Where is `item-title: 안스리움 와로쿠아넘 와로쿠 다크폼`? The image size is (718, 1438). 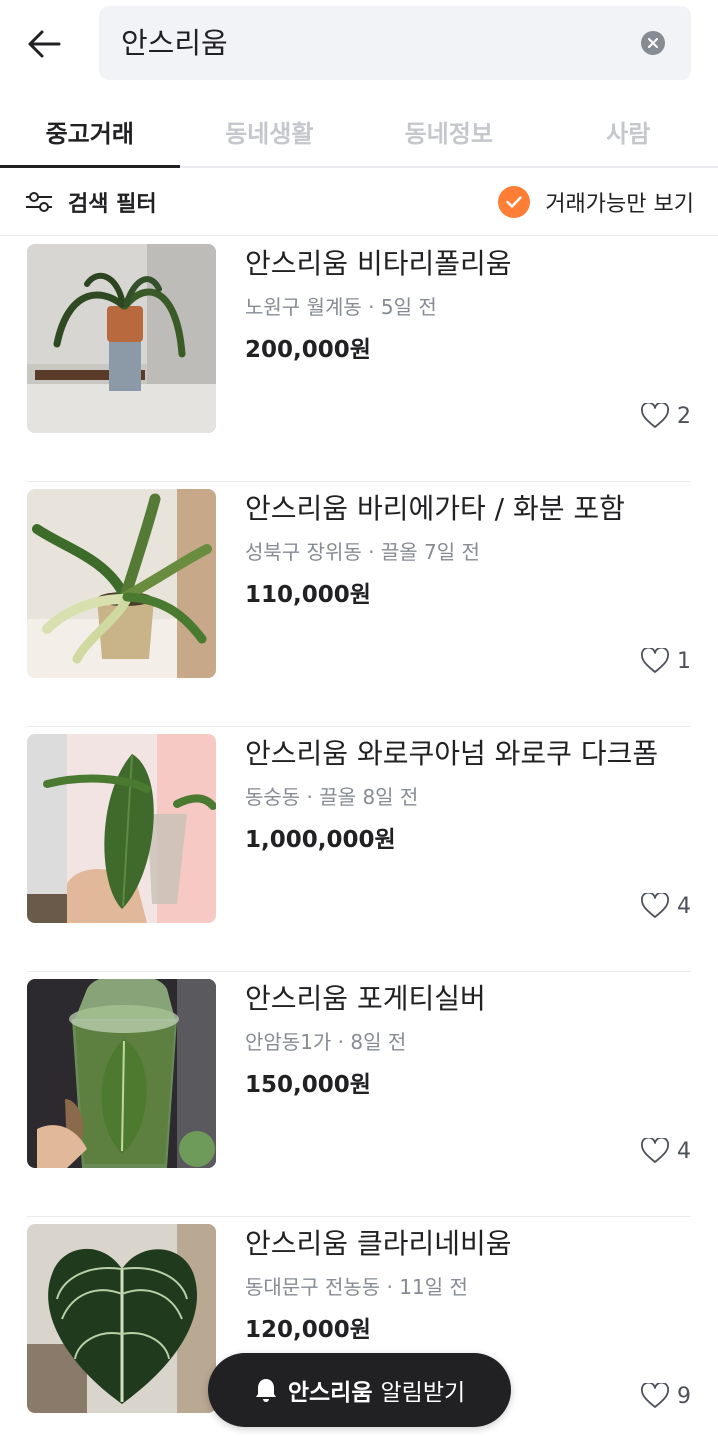 item-title: 안스리움 와로쿠아넘 와로쿠 다크폼 is located at coordinates (452, 753).